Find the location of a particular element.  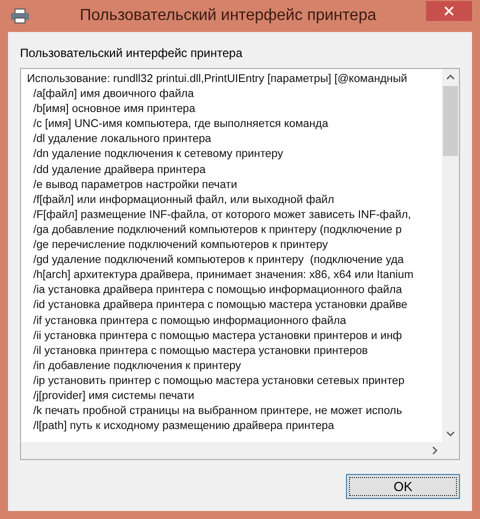

text-line: /gd удаление подключений компьютеров к принтеру (подключение уда is located at coordinates (218, 260).